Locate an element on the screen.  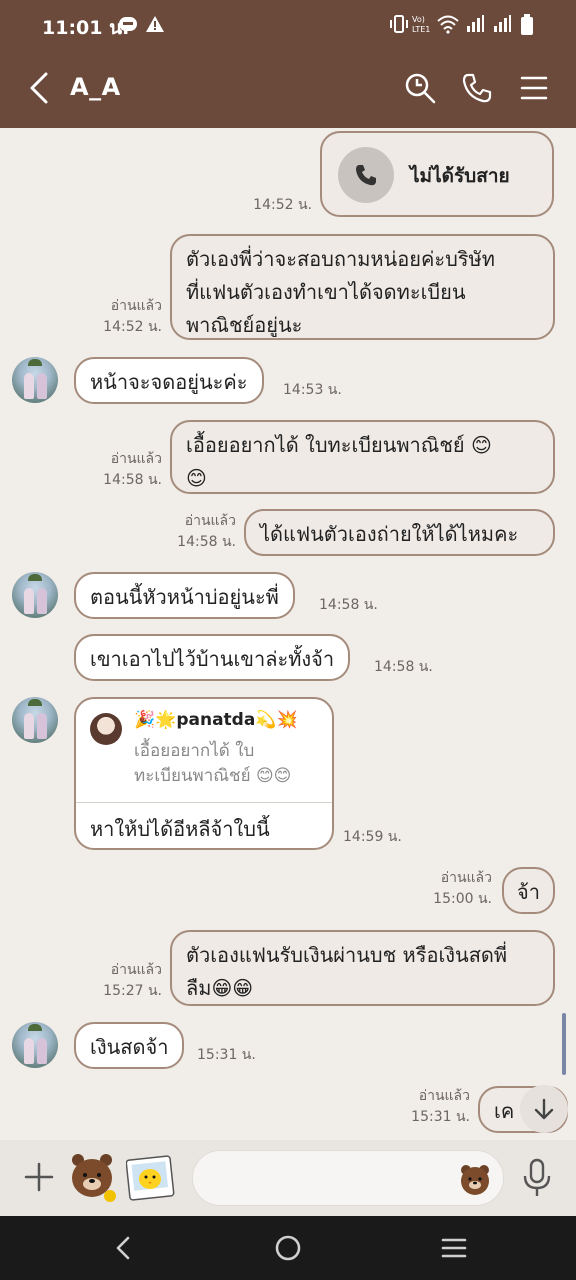
message-meta: 14:59 น. is located at coordinates (372, 837).